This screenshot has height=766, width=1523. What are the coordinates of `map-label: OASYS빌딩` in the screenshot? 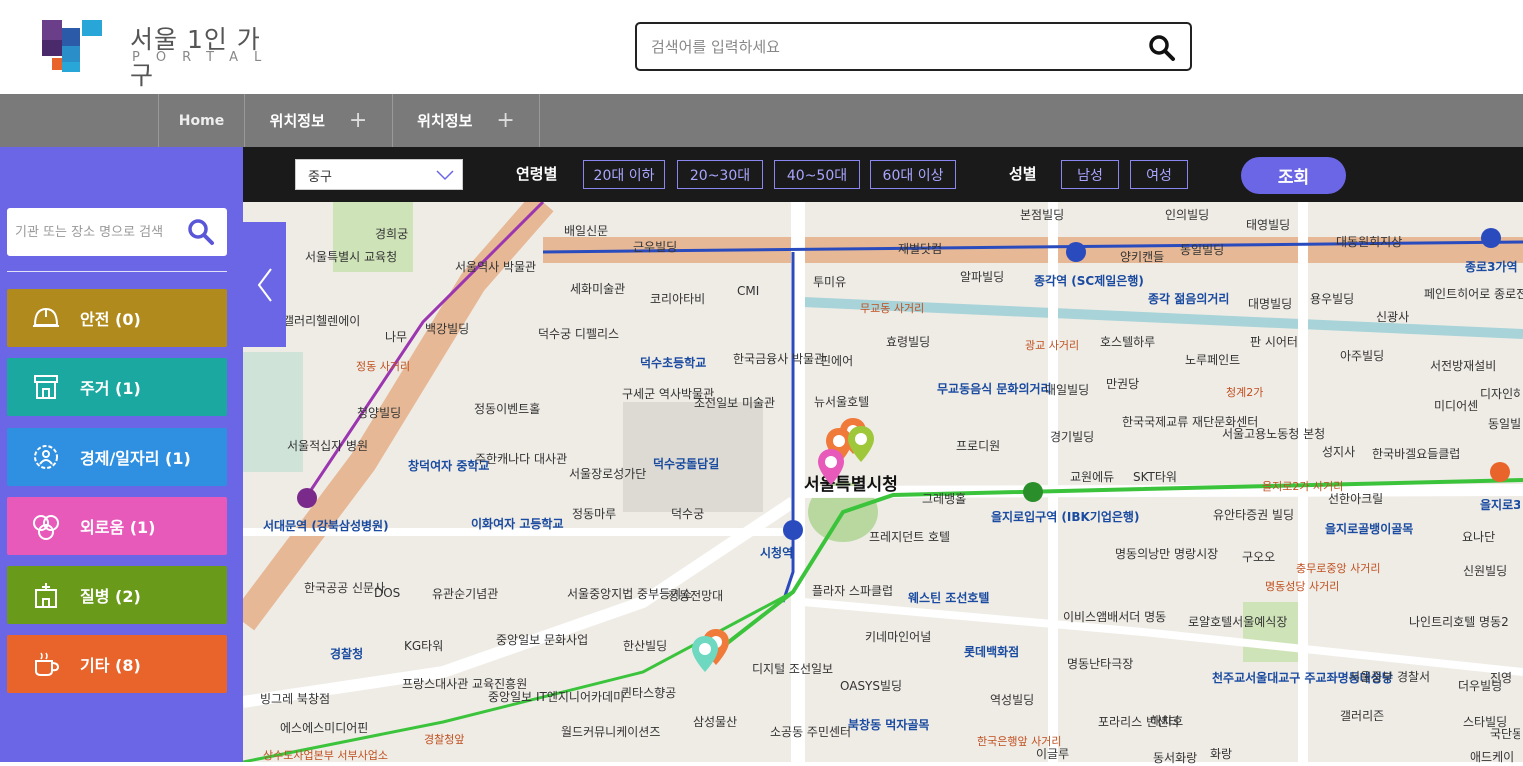 It's located at (871, 686).